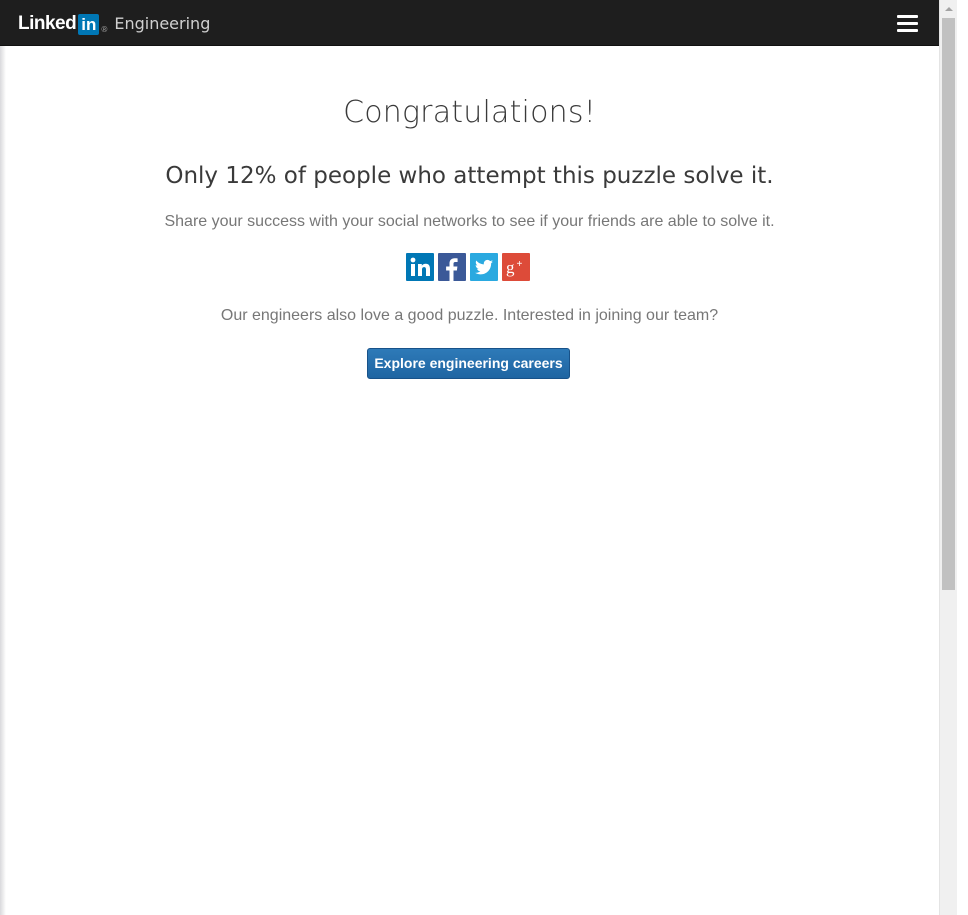 Image resolution: width=968 pixels, height=915 pixels. Describe the element at coordinates (162, 23) in the screenshot. I see `brand-section-label: Engineering` at that location.